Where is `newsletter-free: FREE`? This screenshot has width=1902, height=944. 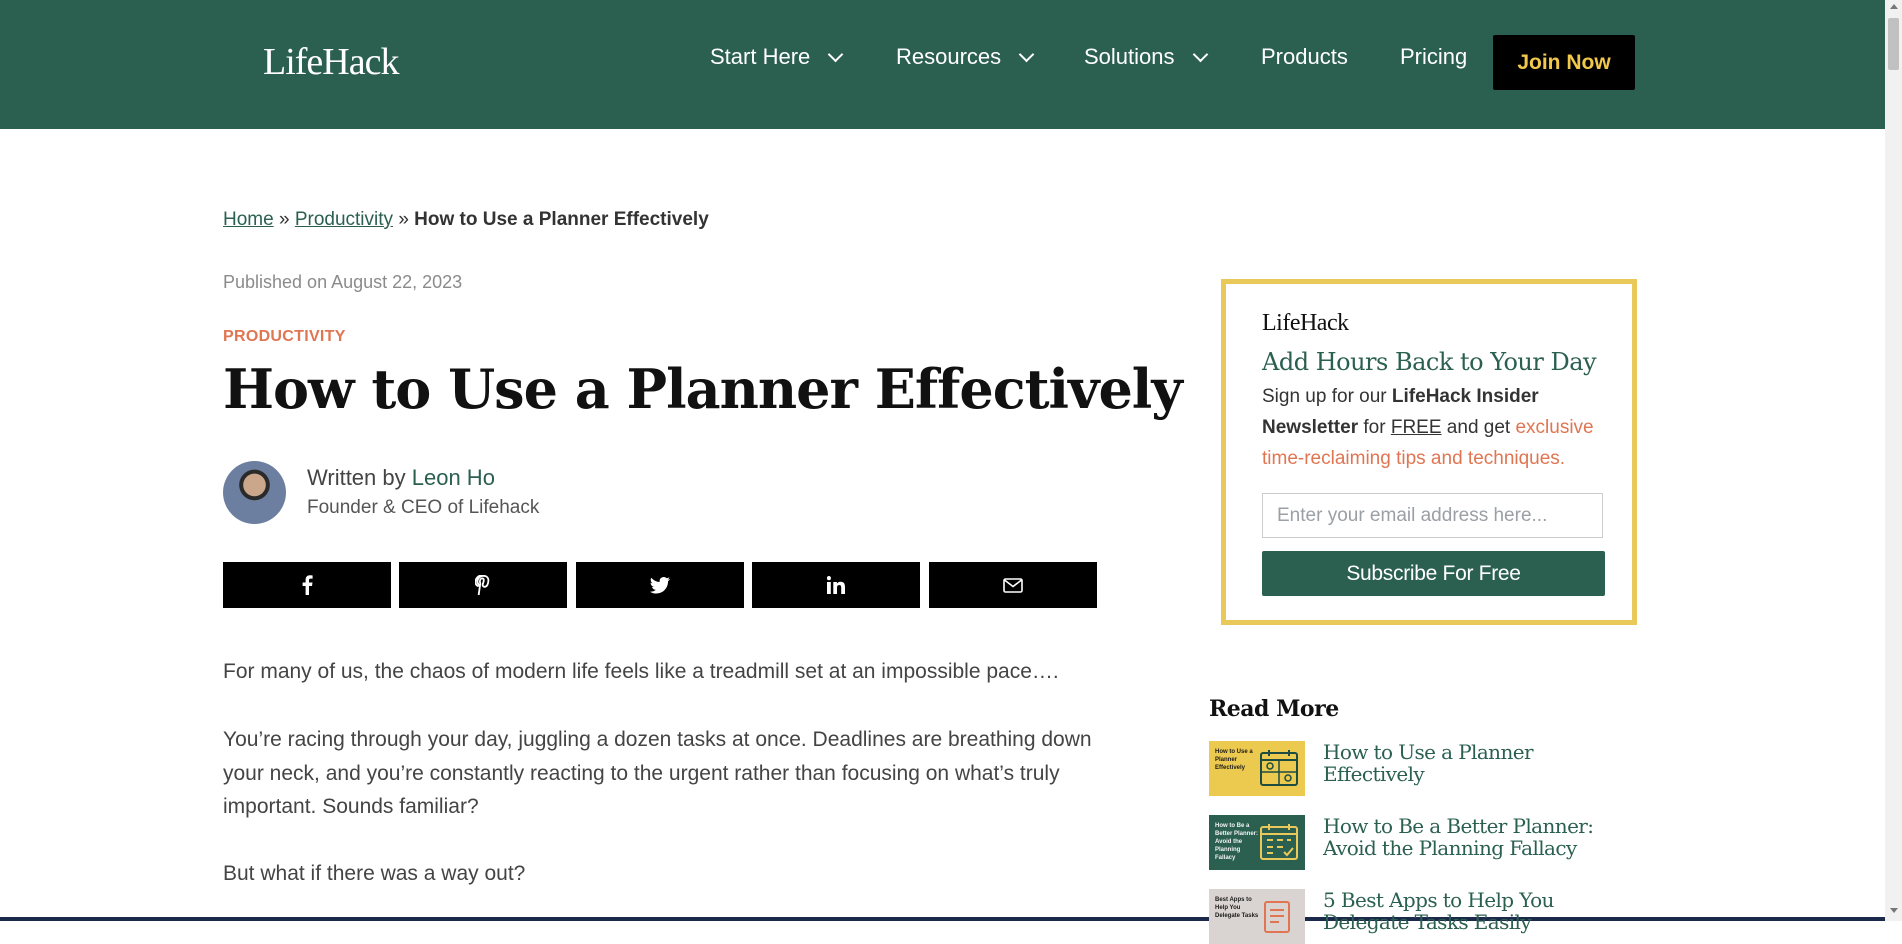 newsletter-free: FREE is located at coordinates (1416, 427).